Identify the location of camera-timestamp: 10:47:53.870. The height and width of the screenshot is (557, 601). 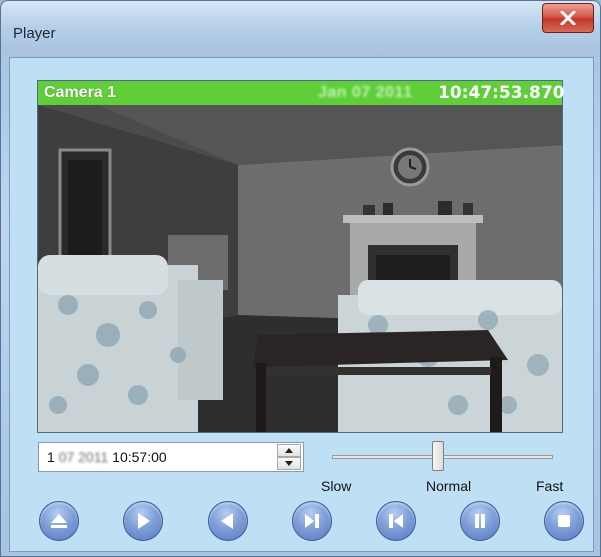
(501, 93).